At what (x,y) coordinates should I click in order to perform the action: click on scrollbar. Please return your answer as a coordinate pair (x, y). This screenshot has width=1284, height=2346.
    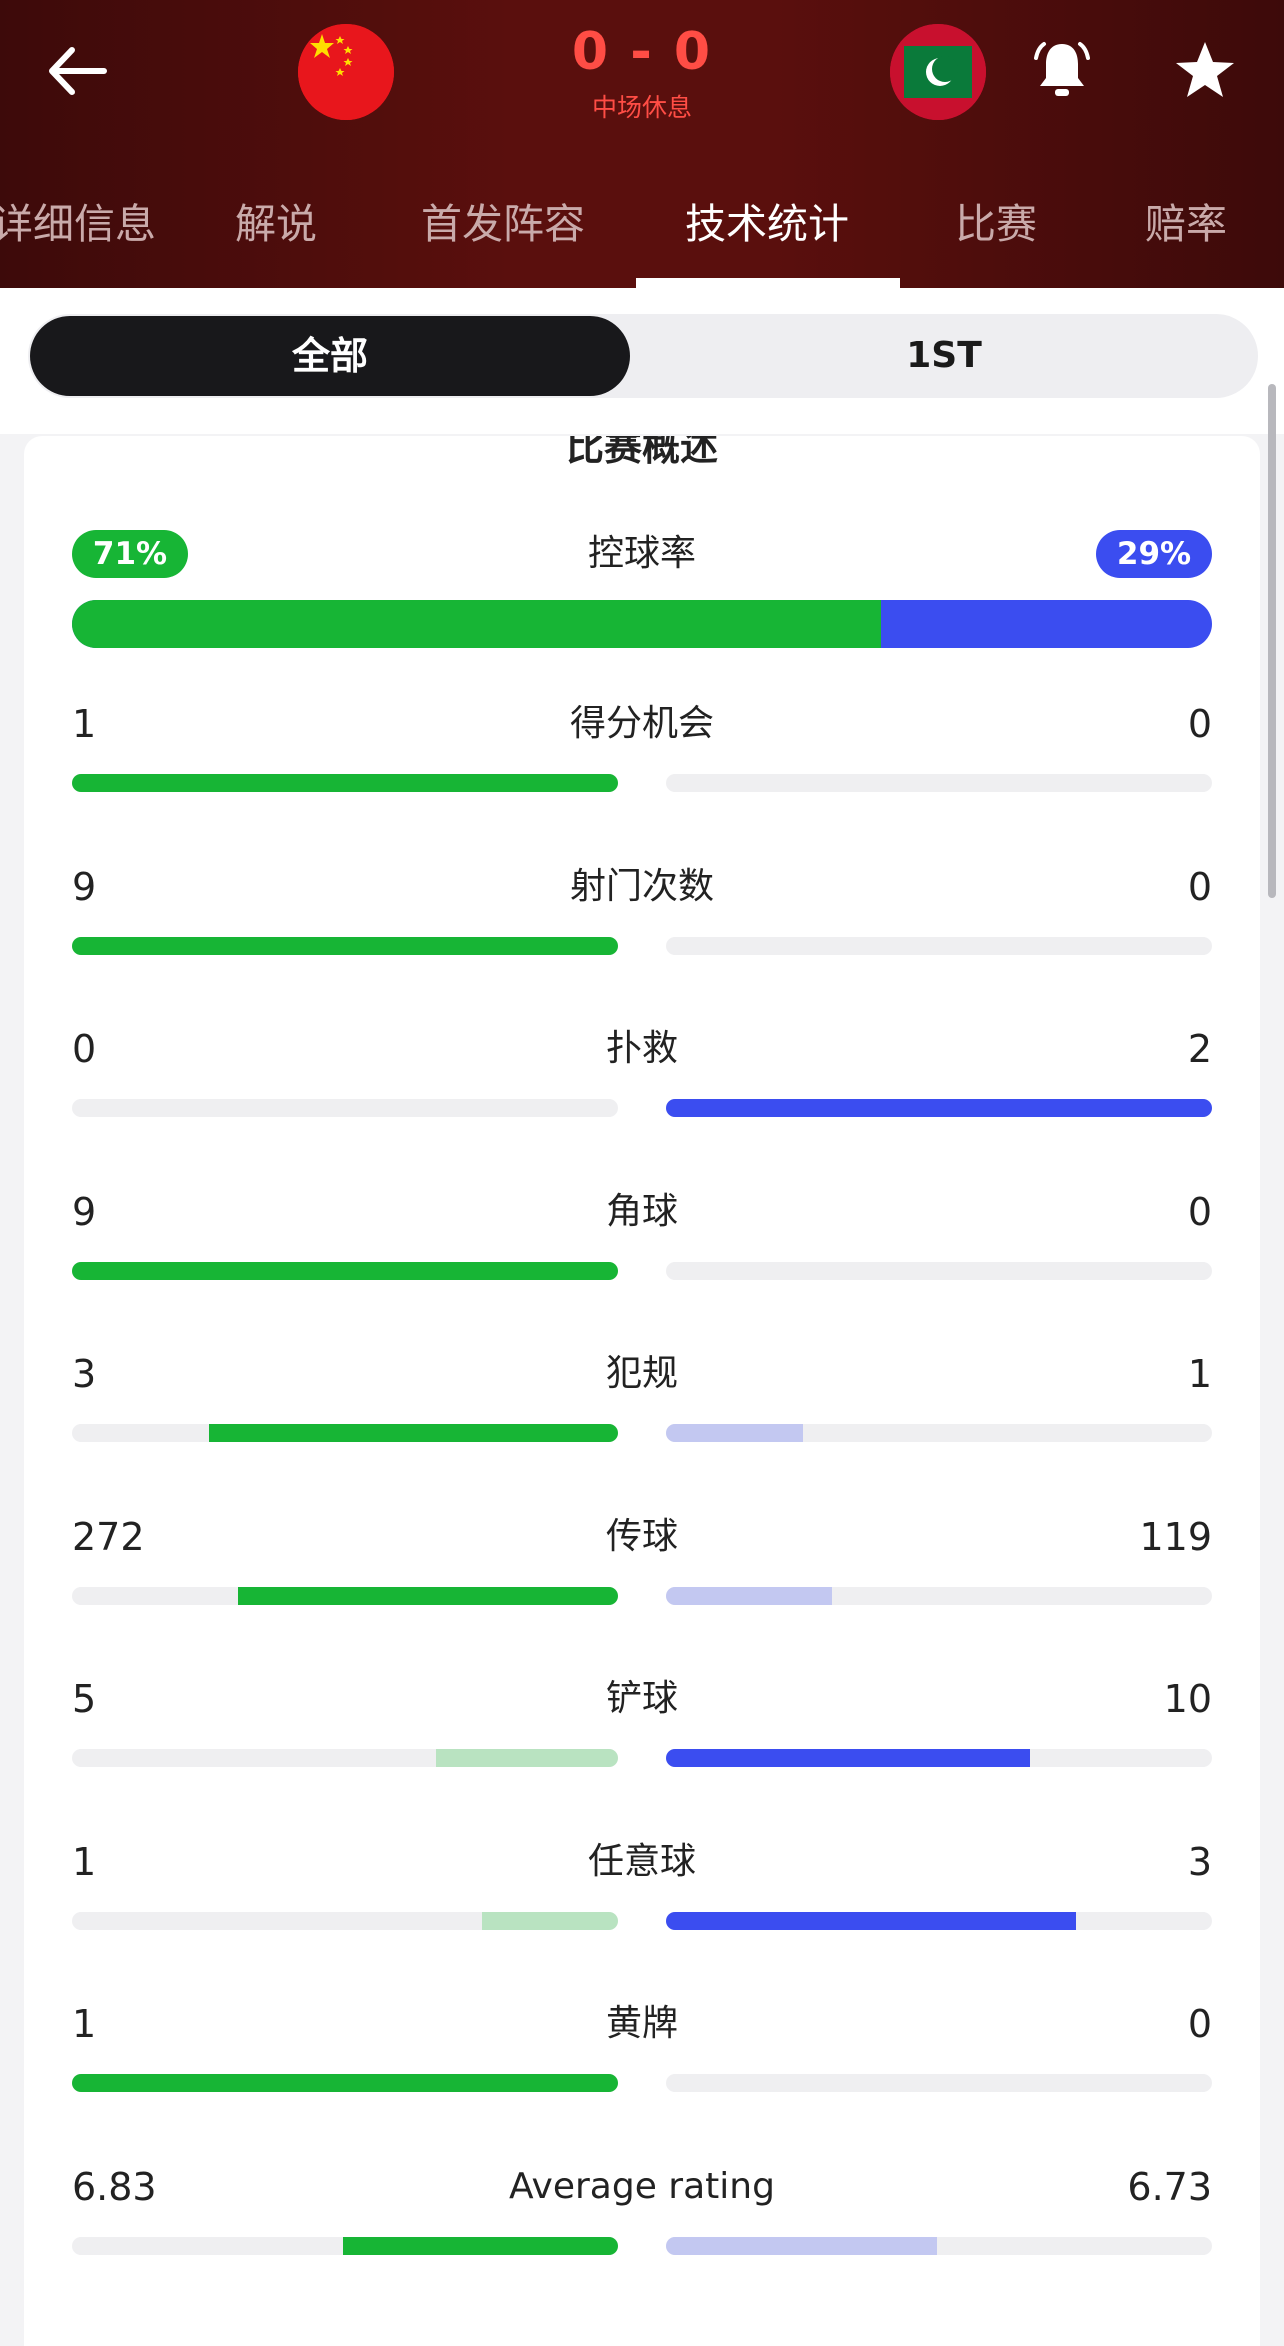
    Looking at the image, I should click on (1272, 641).